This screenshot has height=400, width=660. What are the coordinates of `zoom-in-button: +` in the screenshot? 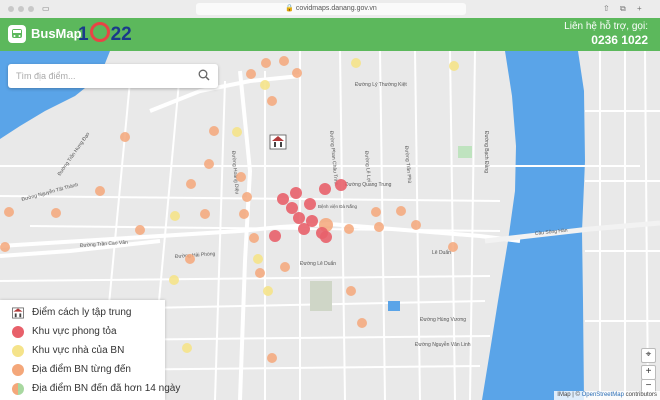 It's located at (648, 372).